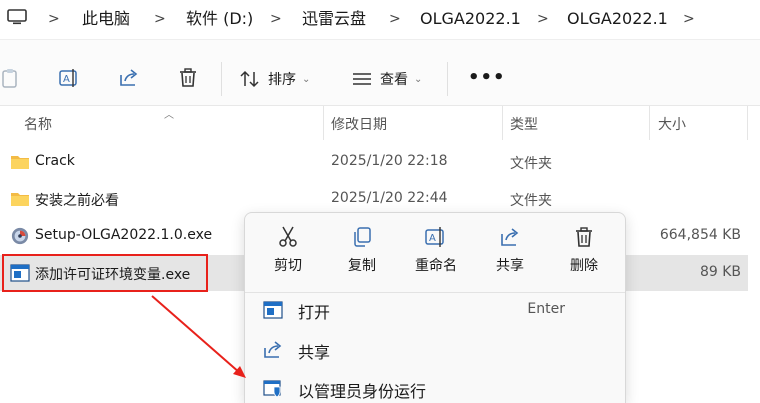 Image resolution: width=760 pixels, height=403 pixels. Describe the element at coordinates (198, 336) in the screenshot. I see `annotation-arrow` at that location.